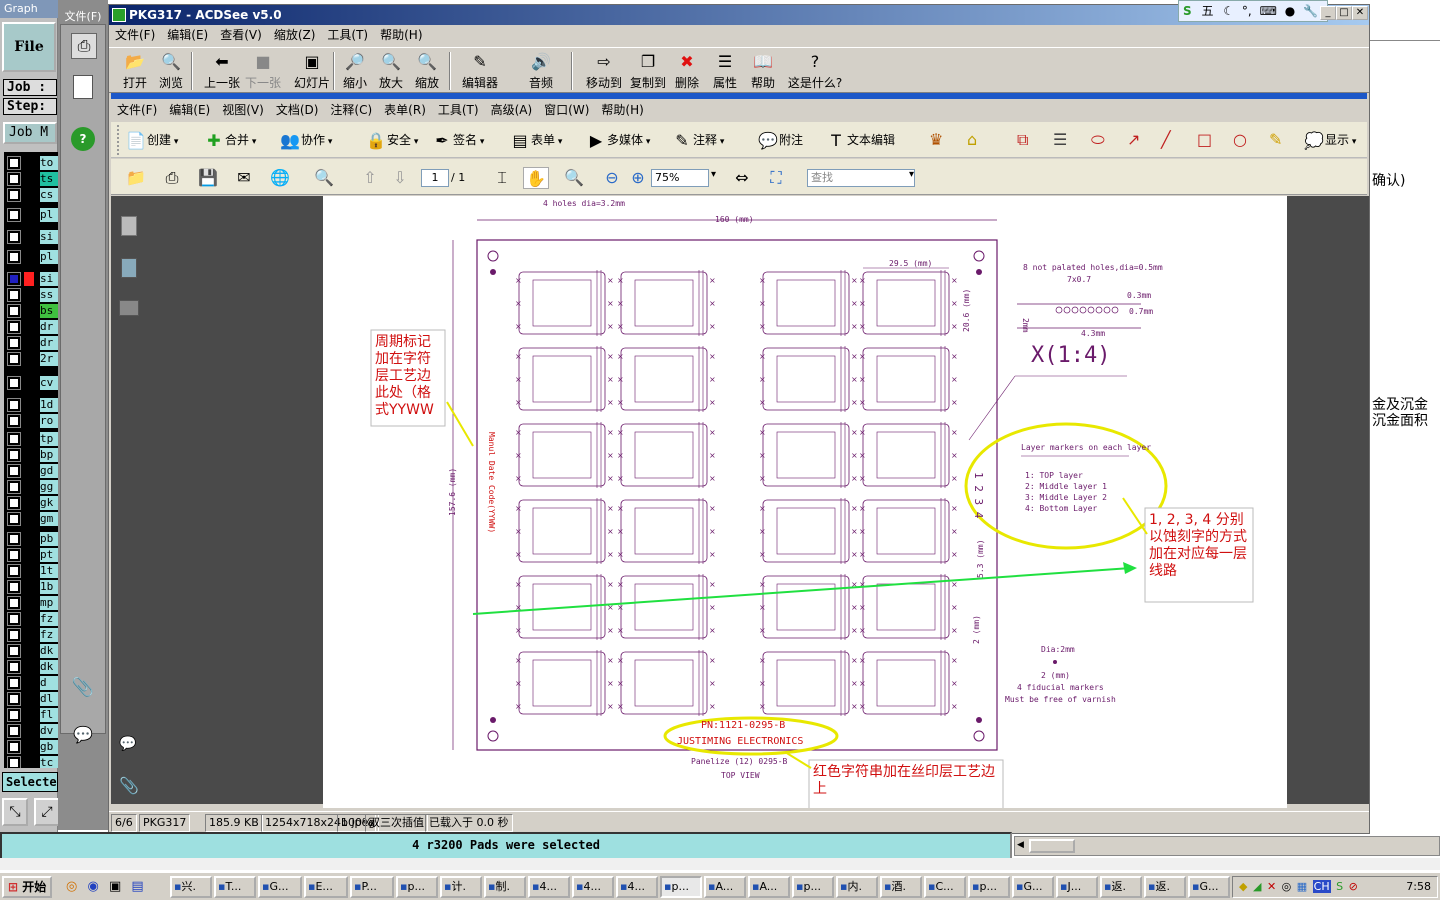 This screenshot has width=1440, height=901. What do you see at coordinates (697, 140) in the screenshot?
I see `comment-tool-button: ✎ 注释 ▾` at bounding box center [697, 140].